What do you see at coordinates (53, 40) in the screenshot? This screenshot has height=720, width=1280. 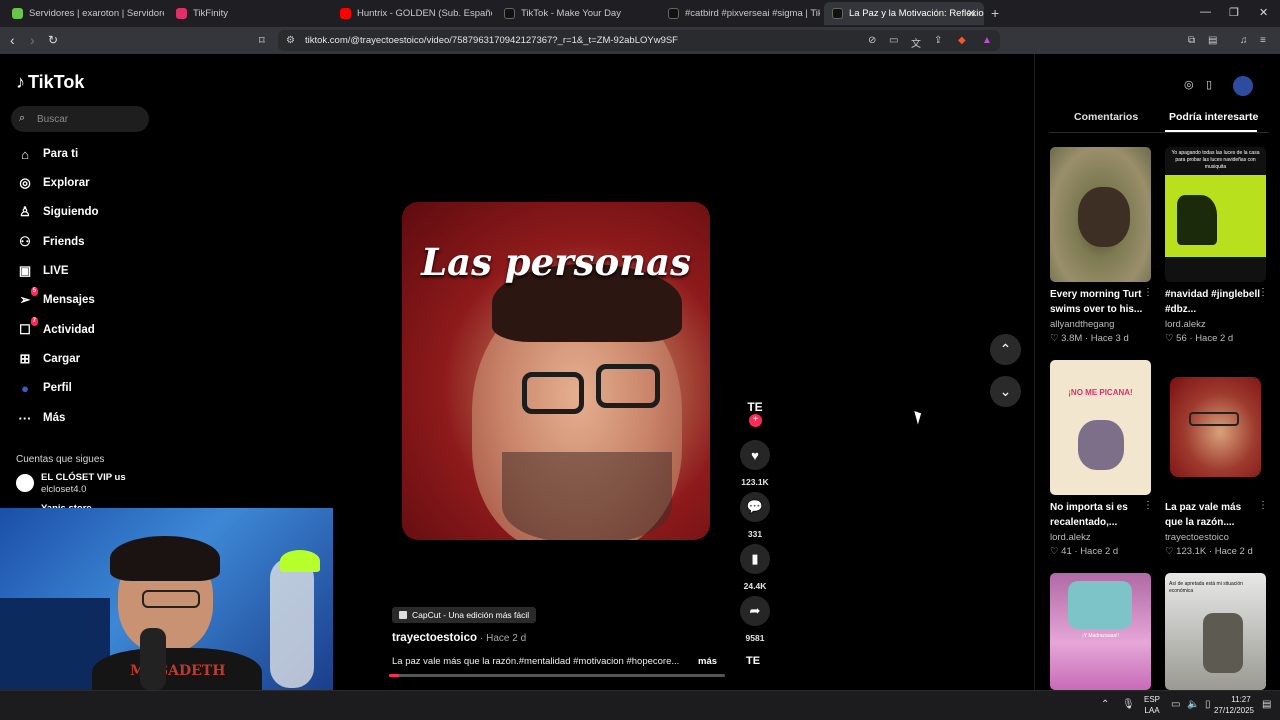 I see `reload-icon: ↻` at bounding box center [53, 40].